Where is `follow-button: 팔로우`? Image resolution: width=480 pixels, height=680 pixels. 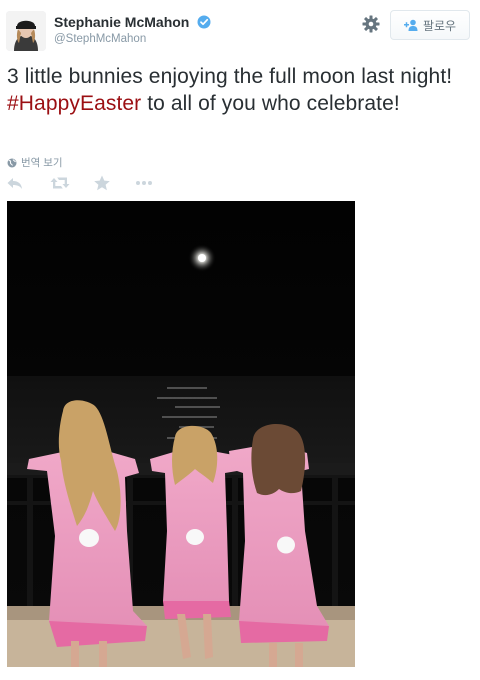
follow-button: 팔로우 is located at coordinates (430, 25).